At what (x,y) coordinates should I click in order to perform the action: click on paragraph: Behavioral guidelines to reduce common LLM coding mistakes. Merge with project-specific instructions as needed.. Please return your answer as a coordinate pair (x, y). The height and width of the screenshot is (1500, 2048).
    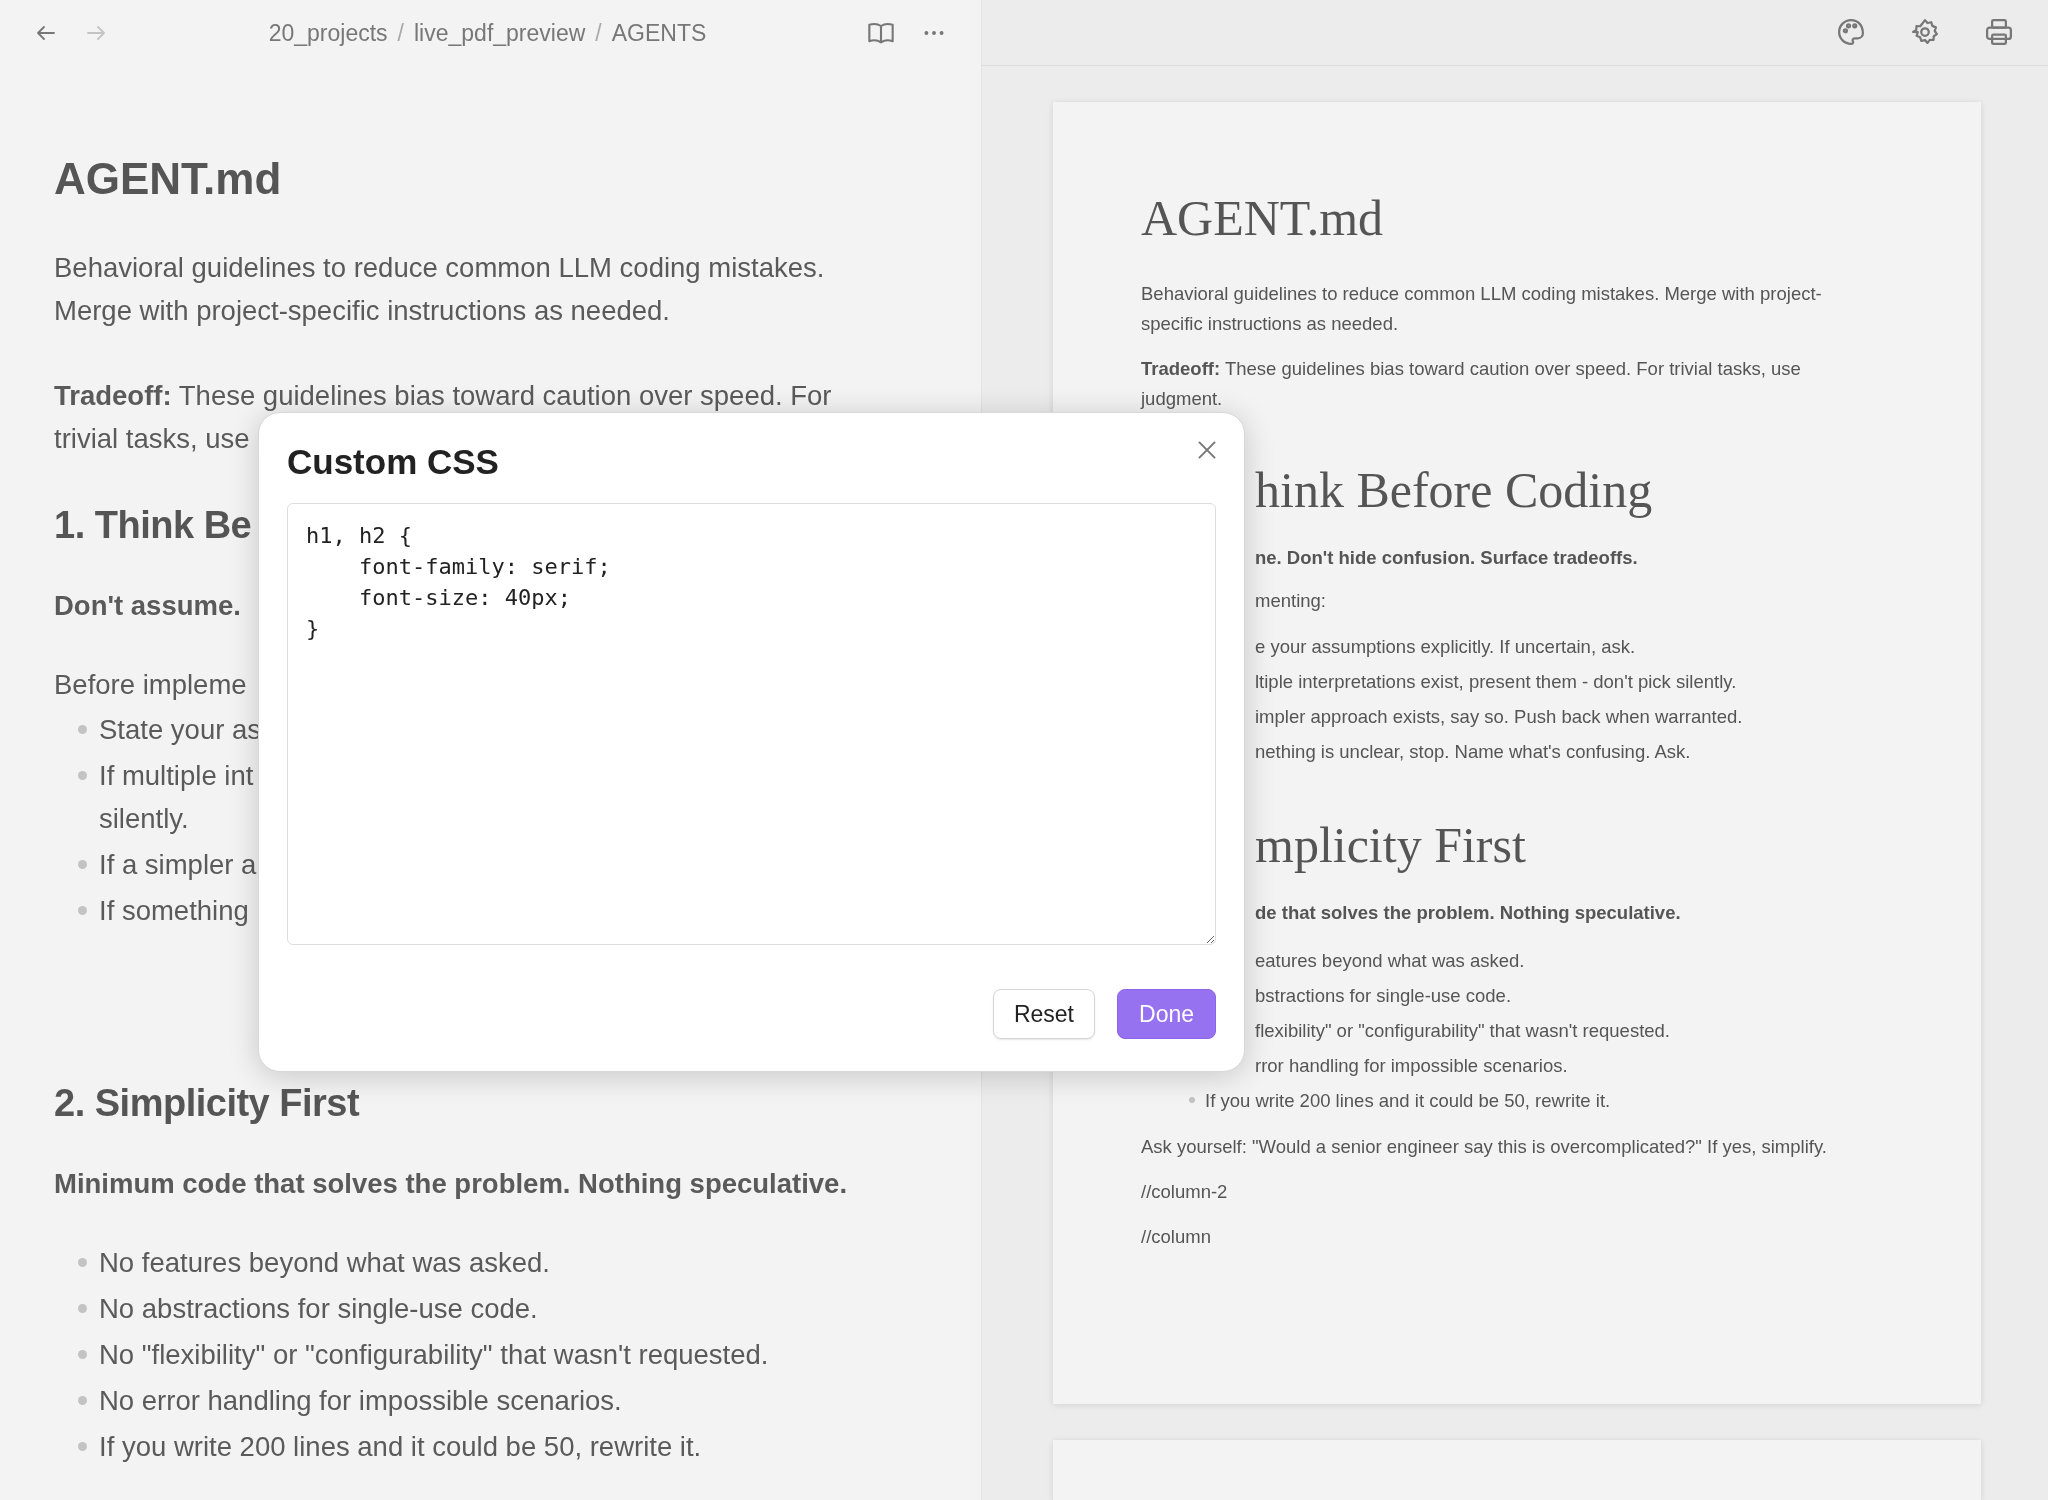
    Looking at the image, I should click on (439, 289).